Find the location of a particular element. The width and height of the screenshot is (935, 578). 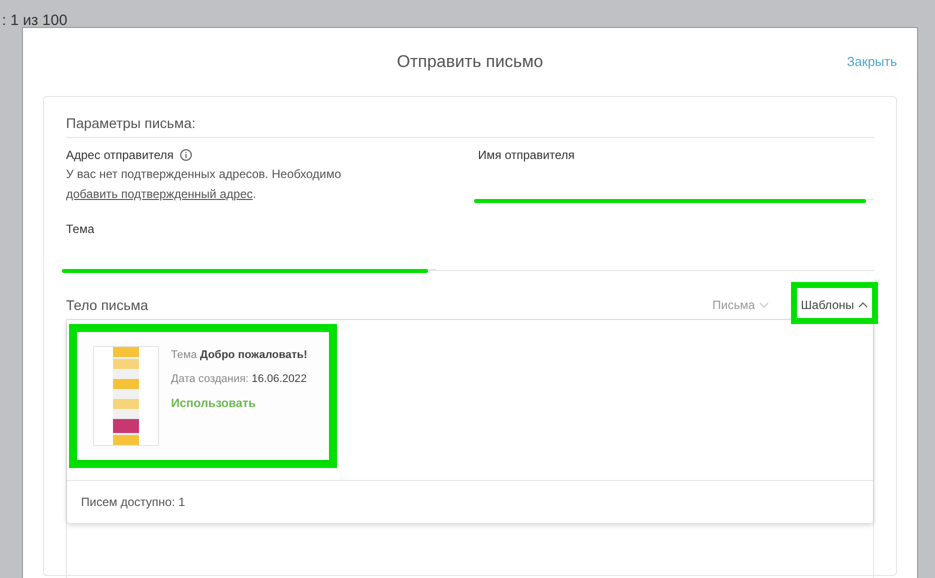

templates-count: Писем доступно: 1 is located at coordinates (133, 502).